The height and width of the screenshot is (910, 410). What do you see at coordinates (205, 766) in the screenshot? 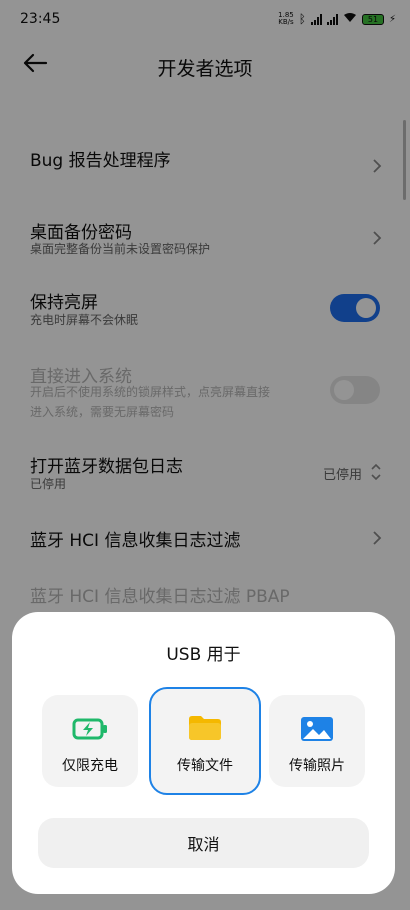
I see `option-label: 传输文件` at bounding box center [205, 766].